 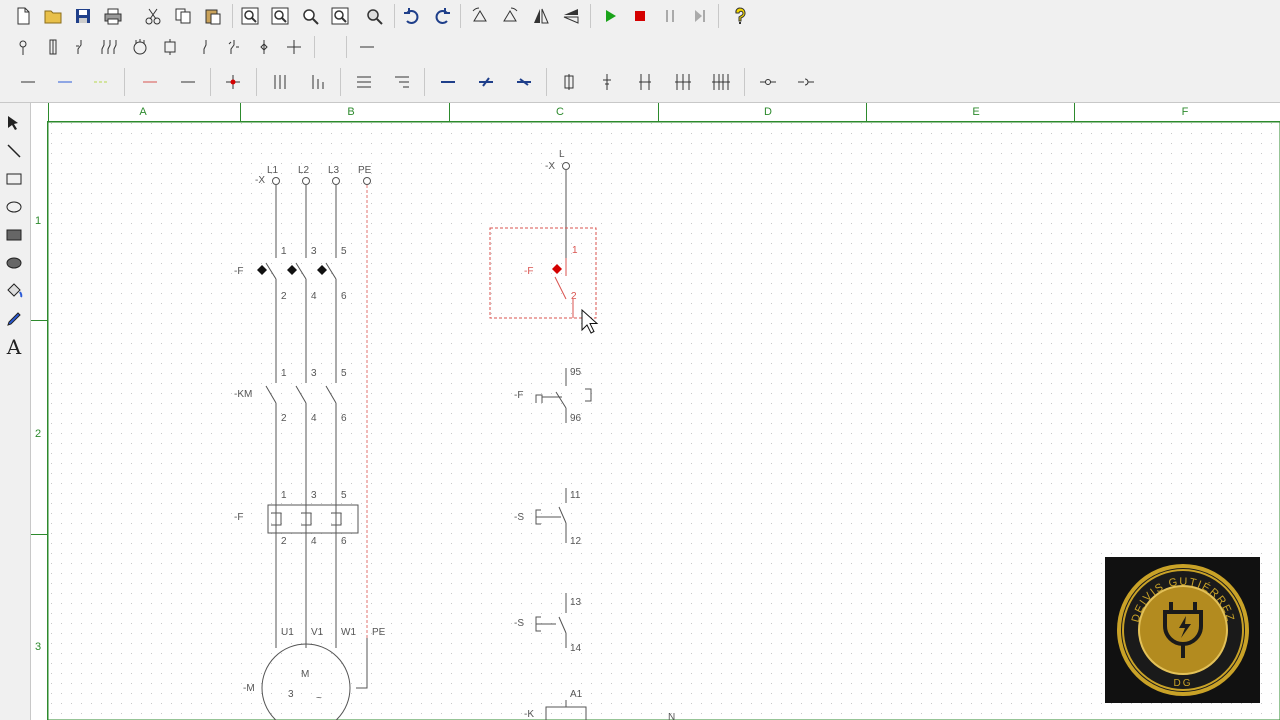 What do you see at coordinates (15, 411) in the screenshot?
I see `drawing-tools-sidebar: A` at bounding box center [15, 411].